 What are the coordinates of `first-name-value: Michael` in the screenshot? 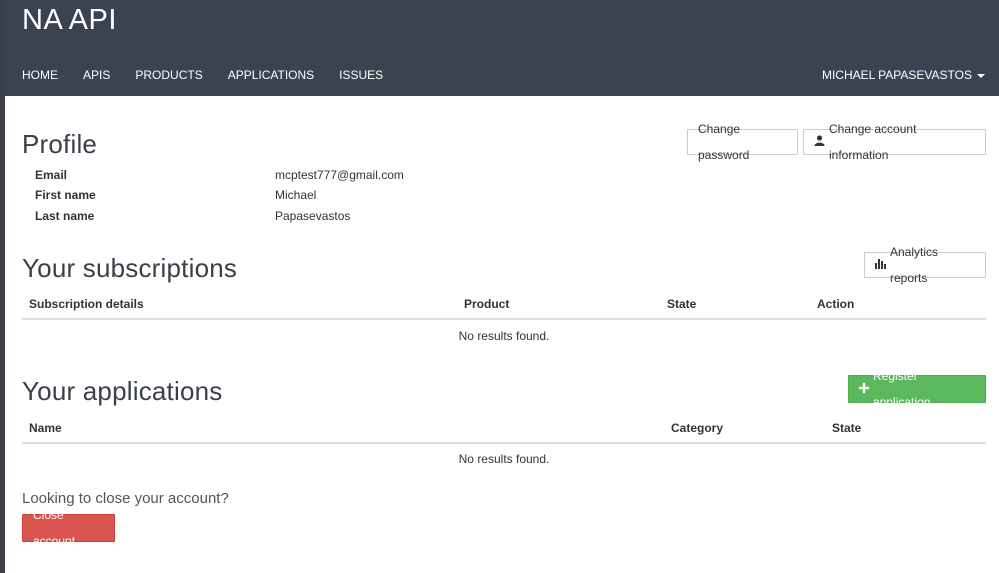 It's located at (296, 195).